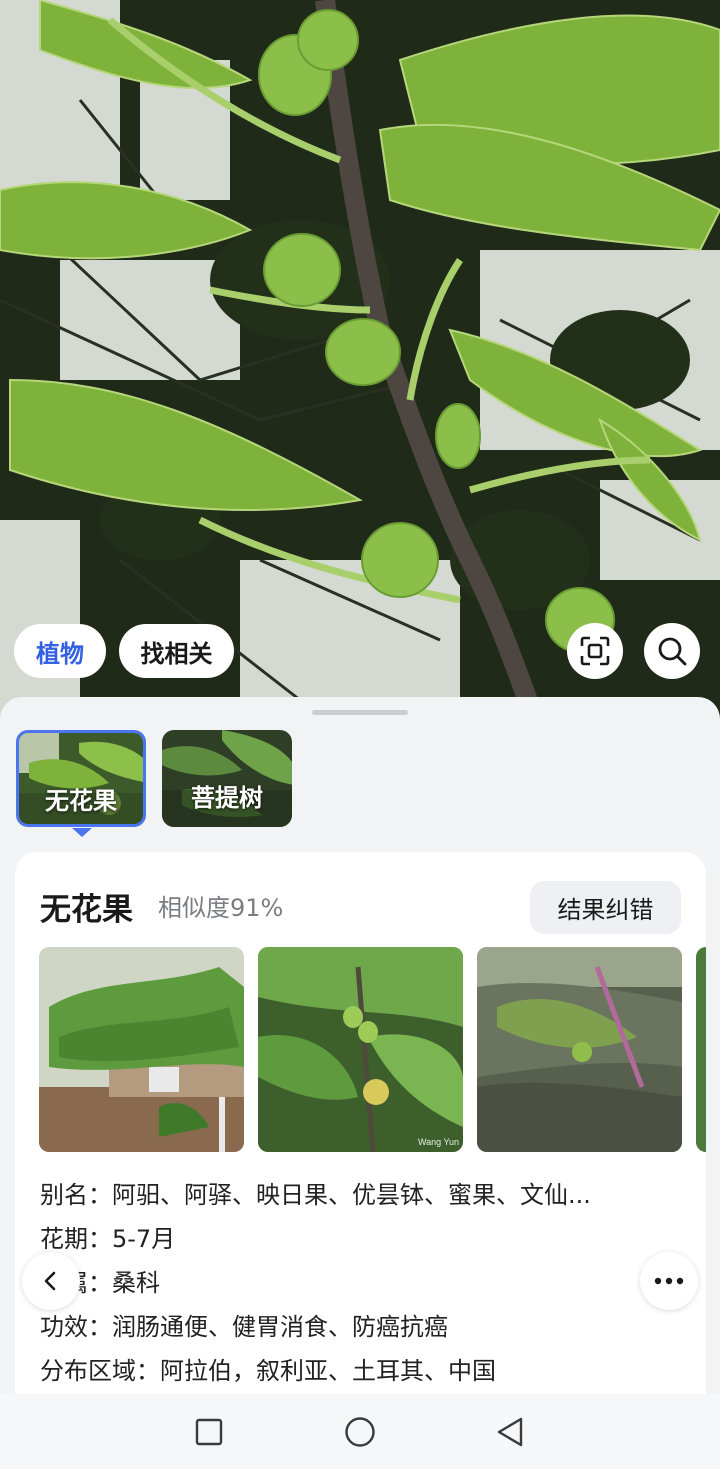 Image resolution: width=720 pixels, height=1469 pixels. I want to click on more-icon, so click(669, 1281).